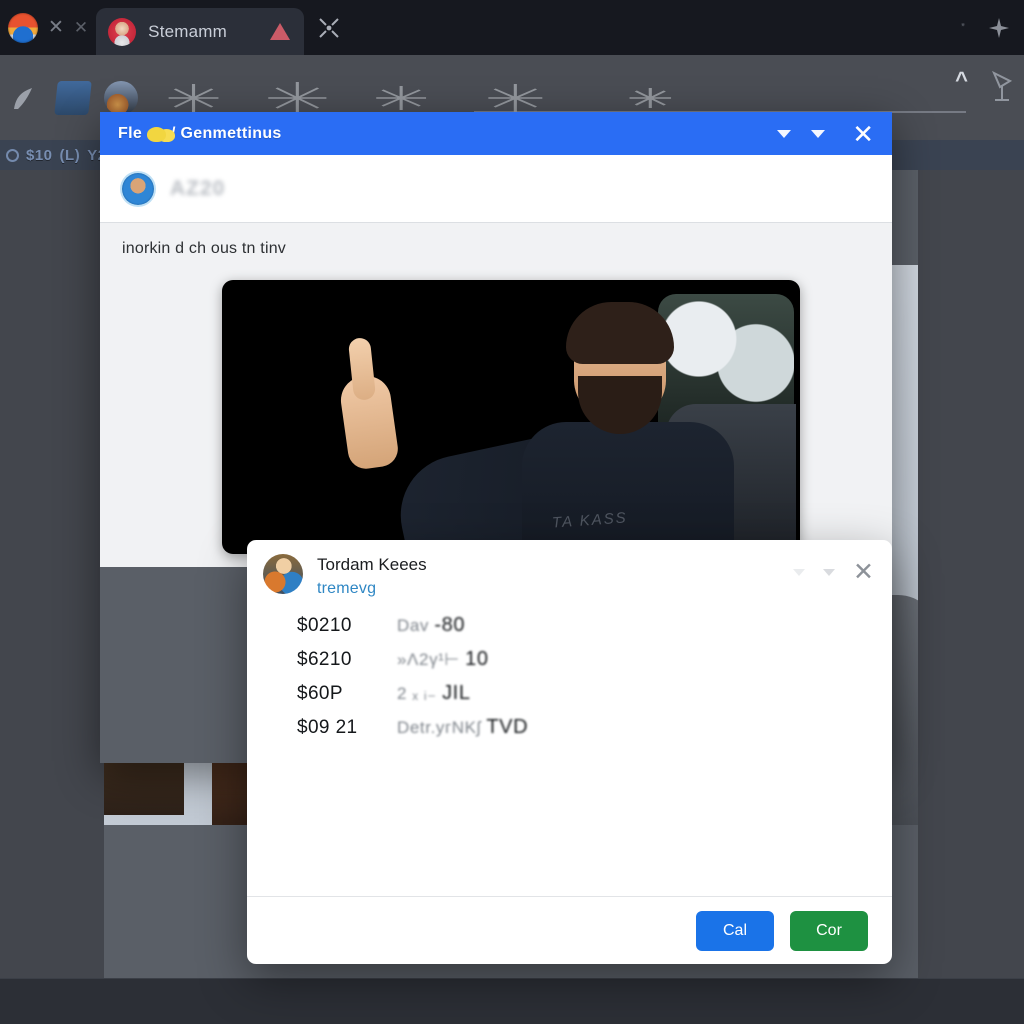 The image size is (1024, 1024). I want to click on video-person-body, so click(628, 488).